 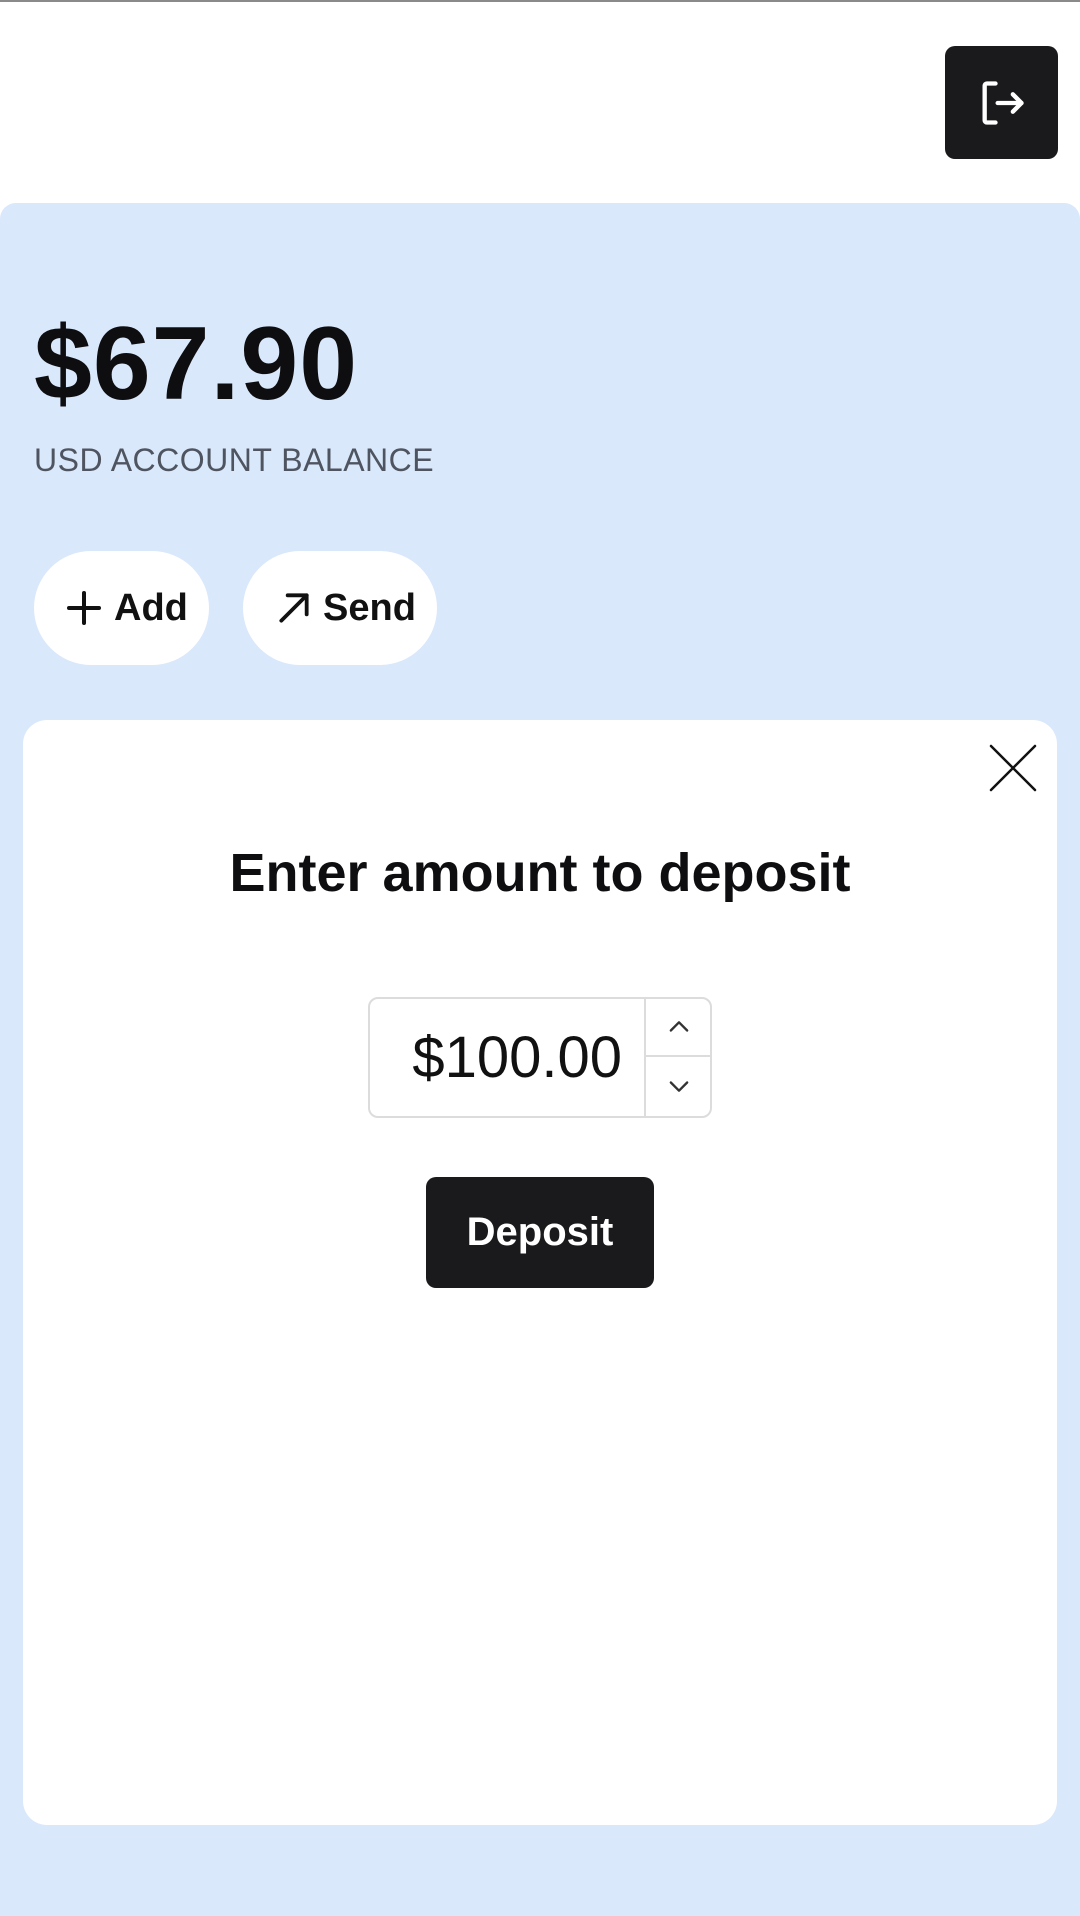 I want to click on app-header, so click(x=540, y=102).